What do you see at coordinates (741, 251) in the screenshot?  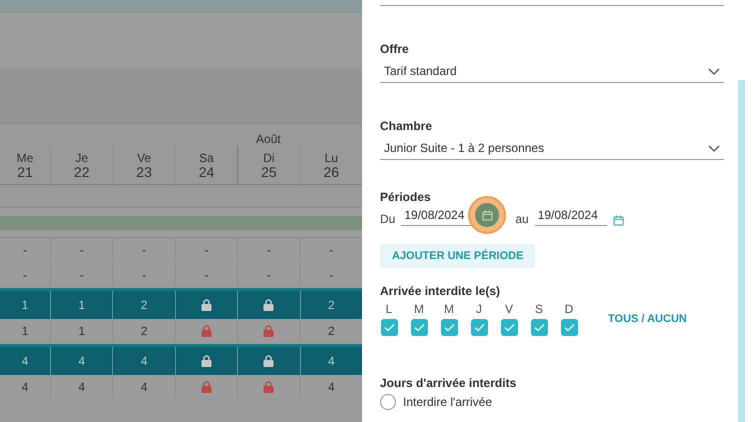 I see `scrollbar` at bounding box center [741, 251].